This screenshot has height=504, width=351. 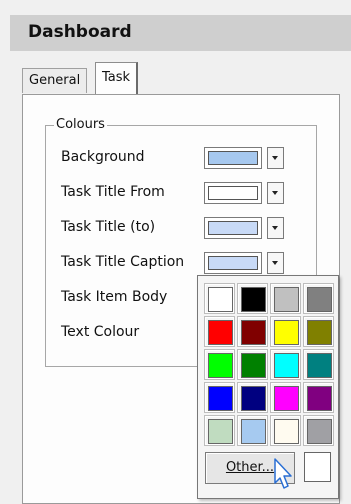 I want to click on task-title-to-dropdown-button, so click(x=275, y=228).